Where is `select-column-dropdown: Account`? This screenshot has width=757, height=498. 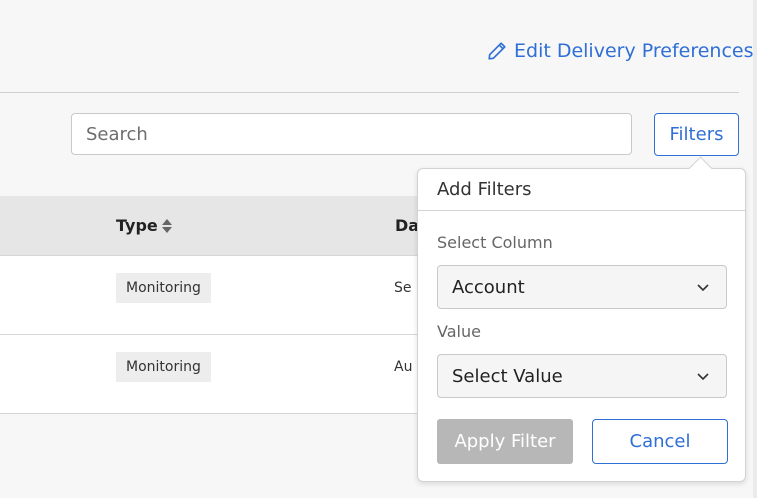
select-column-dropdown: Account is located at coordinates (582, 287).